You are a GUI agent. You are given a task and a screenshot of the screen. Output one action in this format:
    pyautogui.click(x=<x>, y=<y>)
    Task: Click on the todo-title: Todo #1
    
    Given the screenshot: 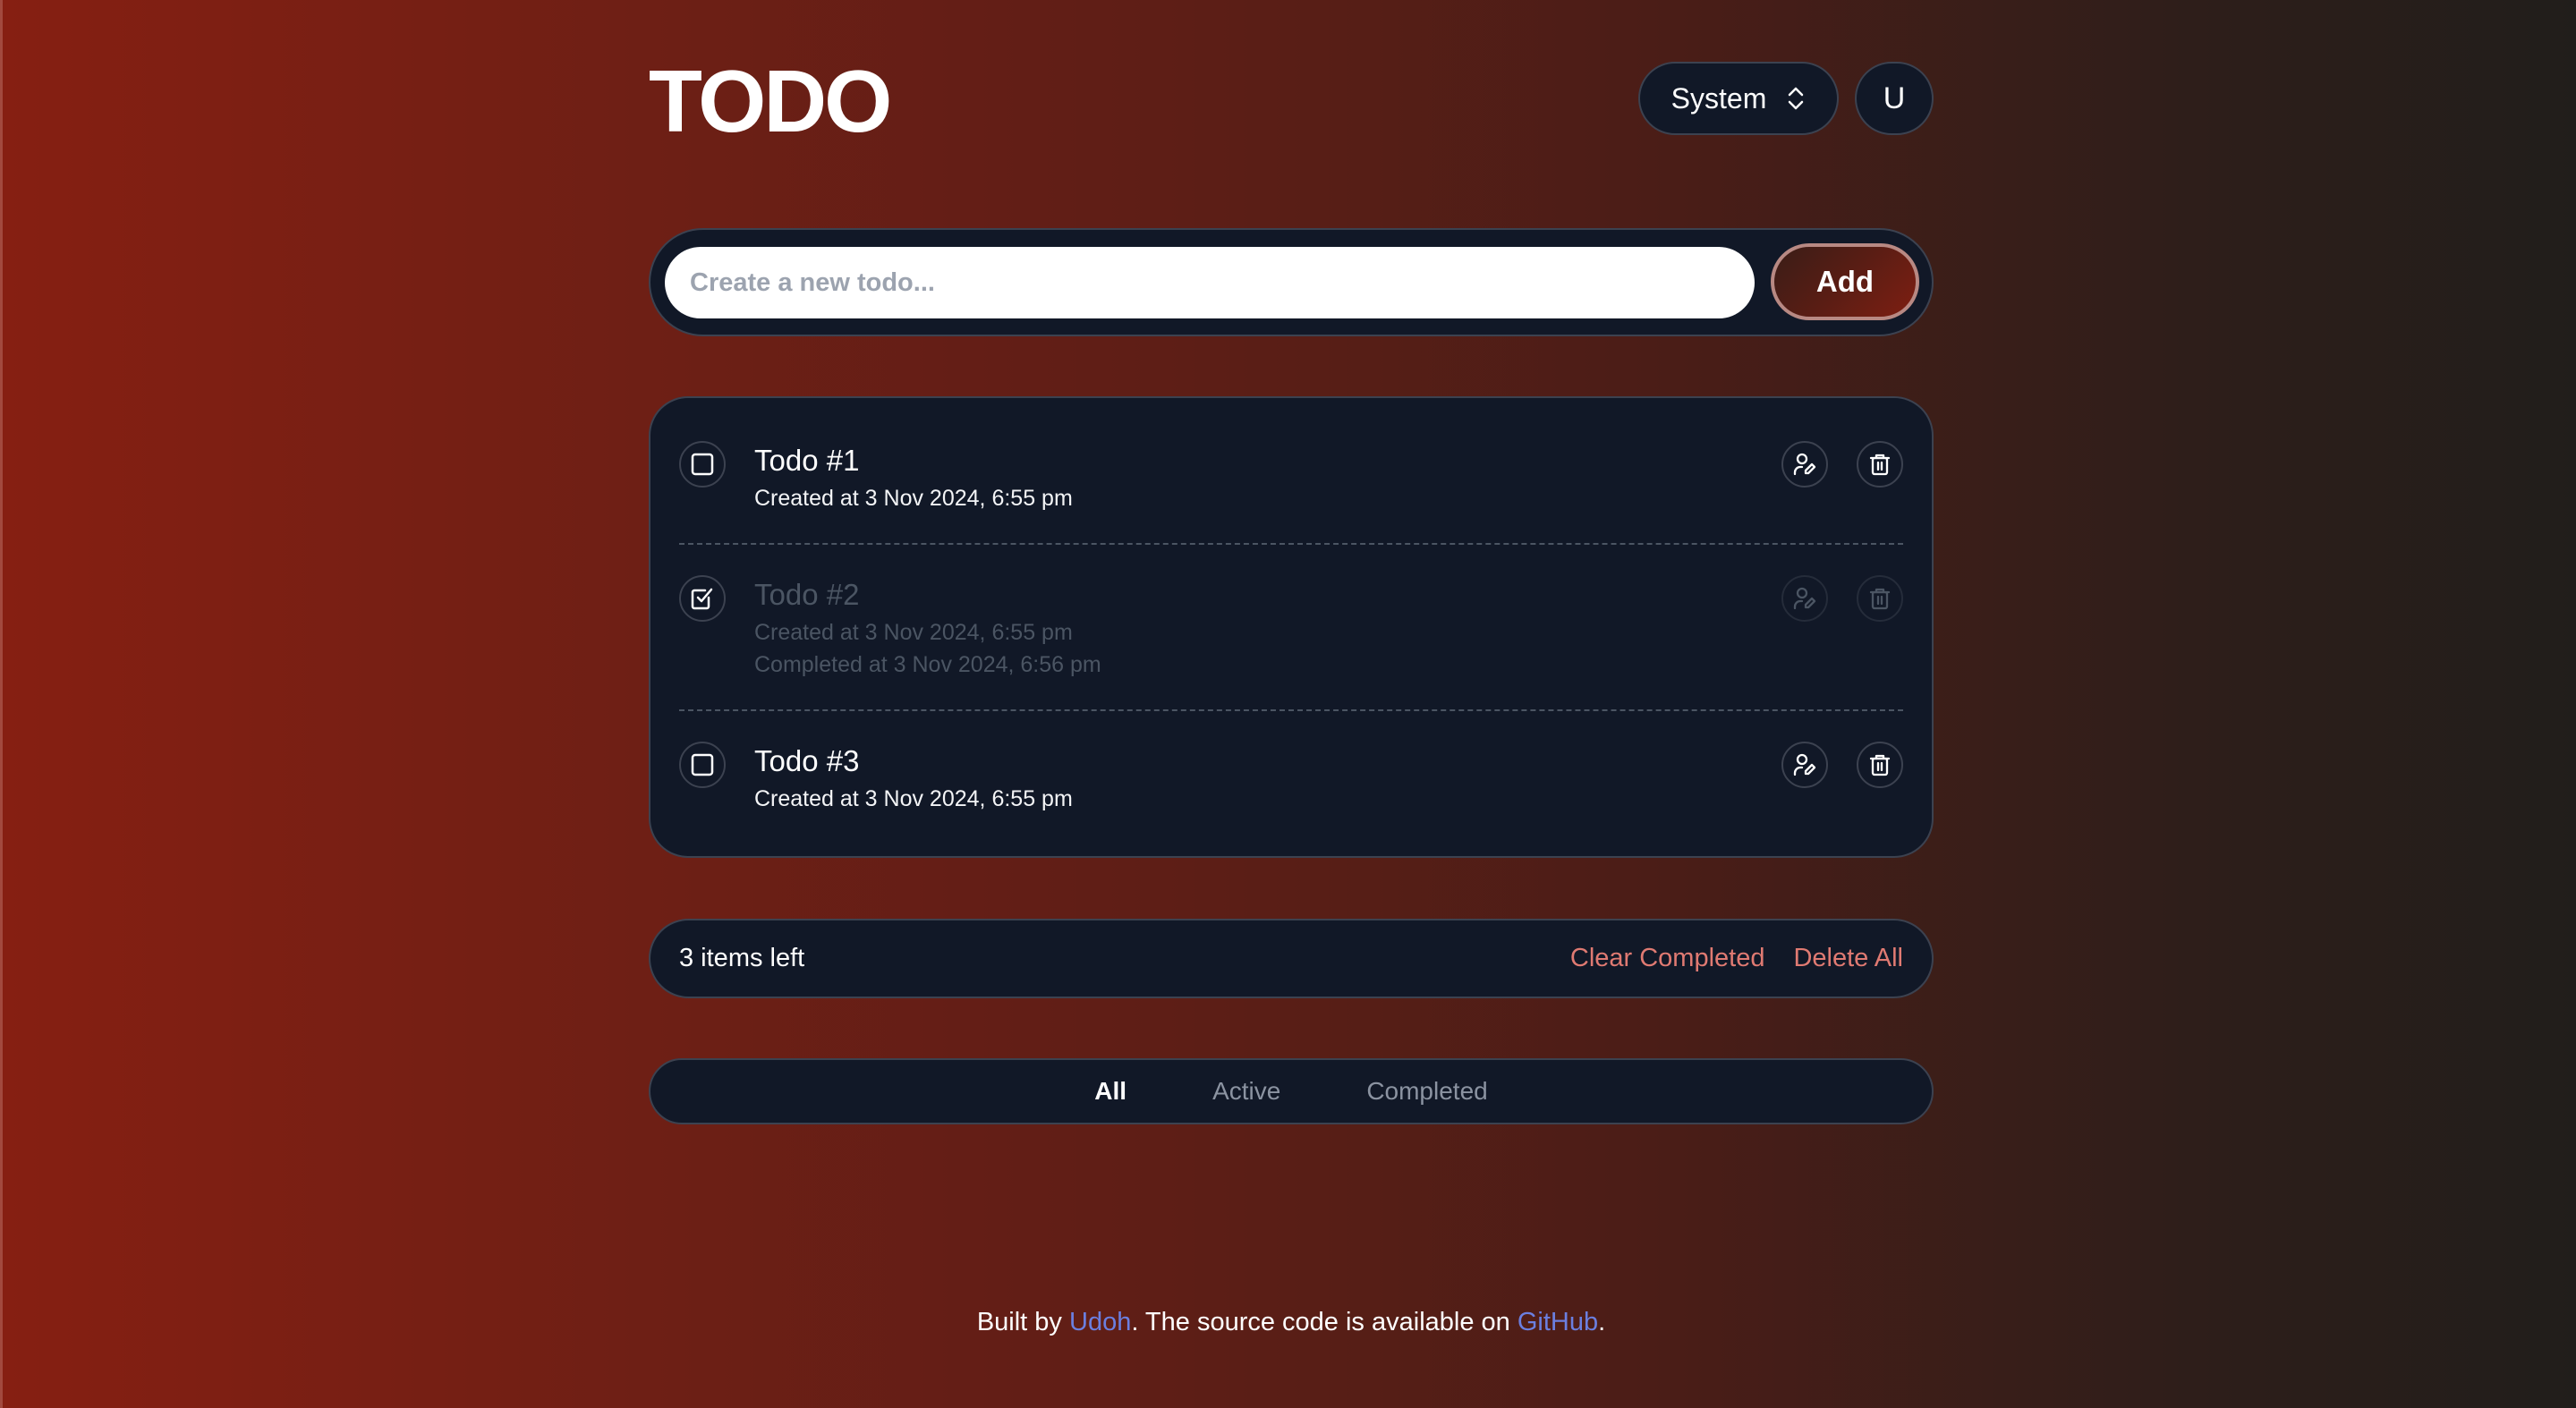 What is the action you would take?
    pyautogui.click(x=913, y=461)
    